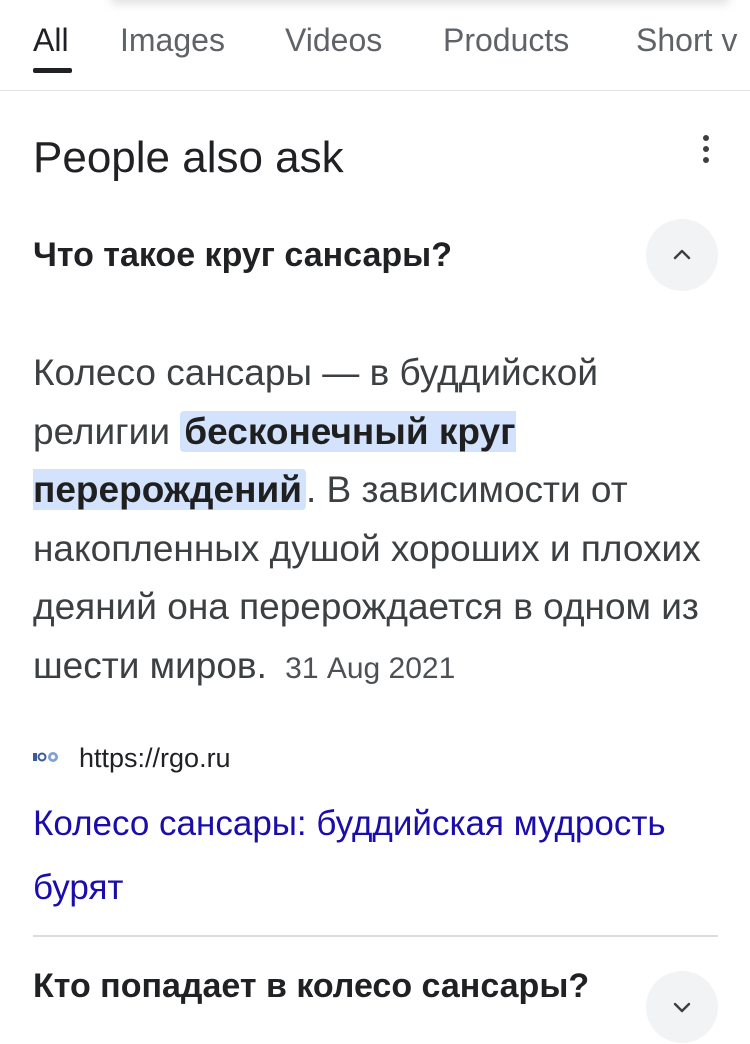 This screenshot has width=750, height=1044. Describe the element at coordinates (155, 758) in the screenshot. I see `source-url: https://rgo.ru` at that location.